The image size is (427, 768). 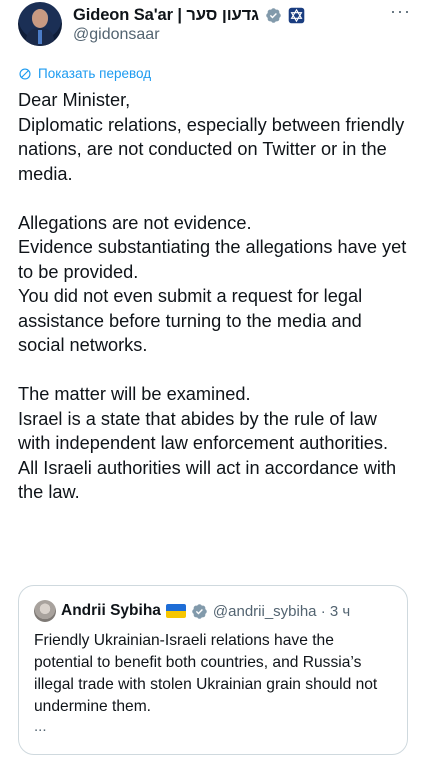 I want to click on author-handle: @gidonsaar, so click(x=116, y=35).